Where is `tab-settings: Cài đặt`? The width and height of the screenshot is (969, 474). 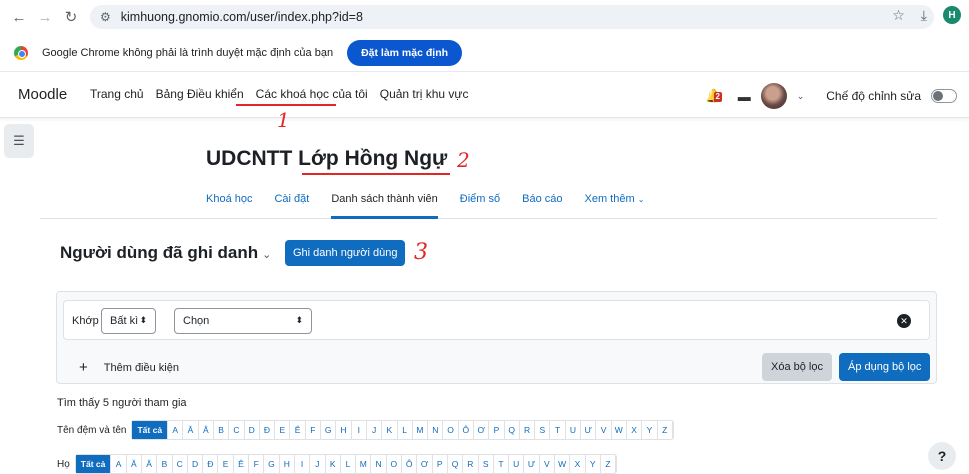
tab-settings: Cài đặt is located at coordinates (291, 206).